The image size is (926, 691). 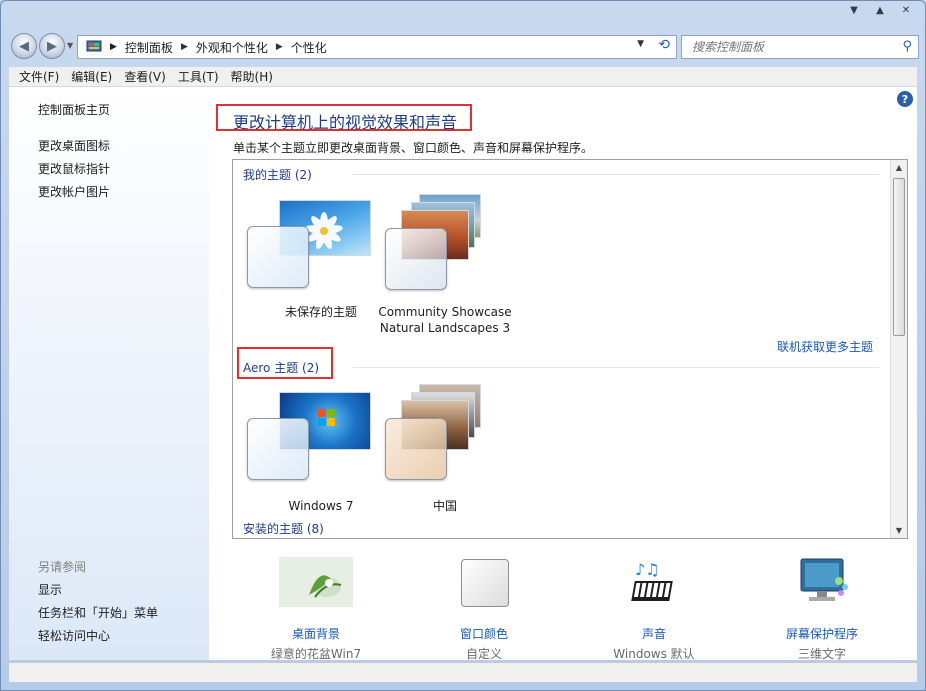 What do you see at coordinates (39, 76) in the screenshot?
I see `menu-file: 文件(F)` at bounding box center [39, 76].